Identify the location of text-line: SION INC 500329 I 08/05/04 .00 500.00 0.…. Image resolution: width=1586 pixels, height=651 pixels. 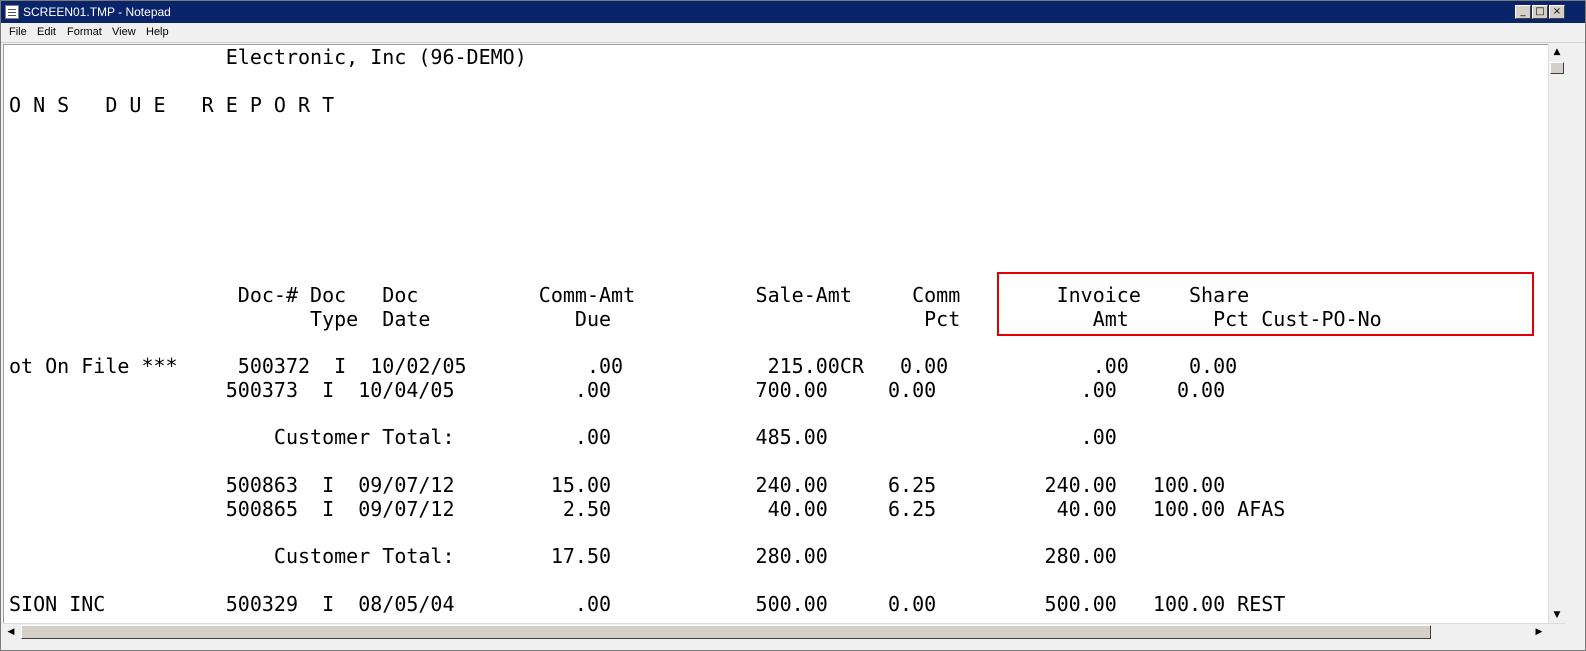
(647, 604).